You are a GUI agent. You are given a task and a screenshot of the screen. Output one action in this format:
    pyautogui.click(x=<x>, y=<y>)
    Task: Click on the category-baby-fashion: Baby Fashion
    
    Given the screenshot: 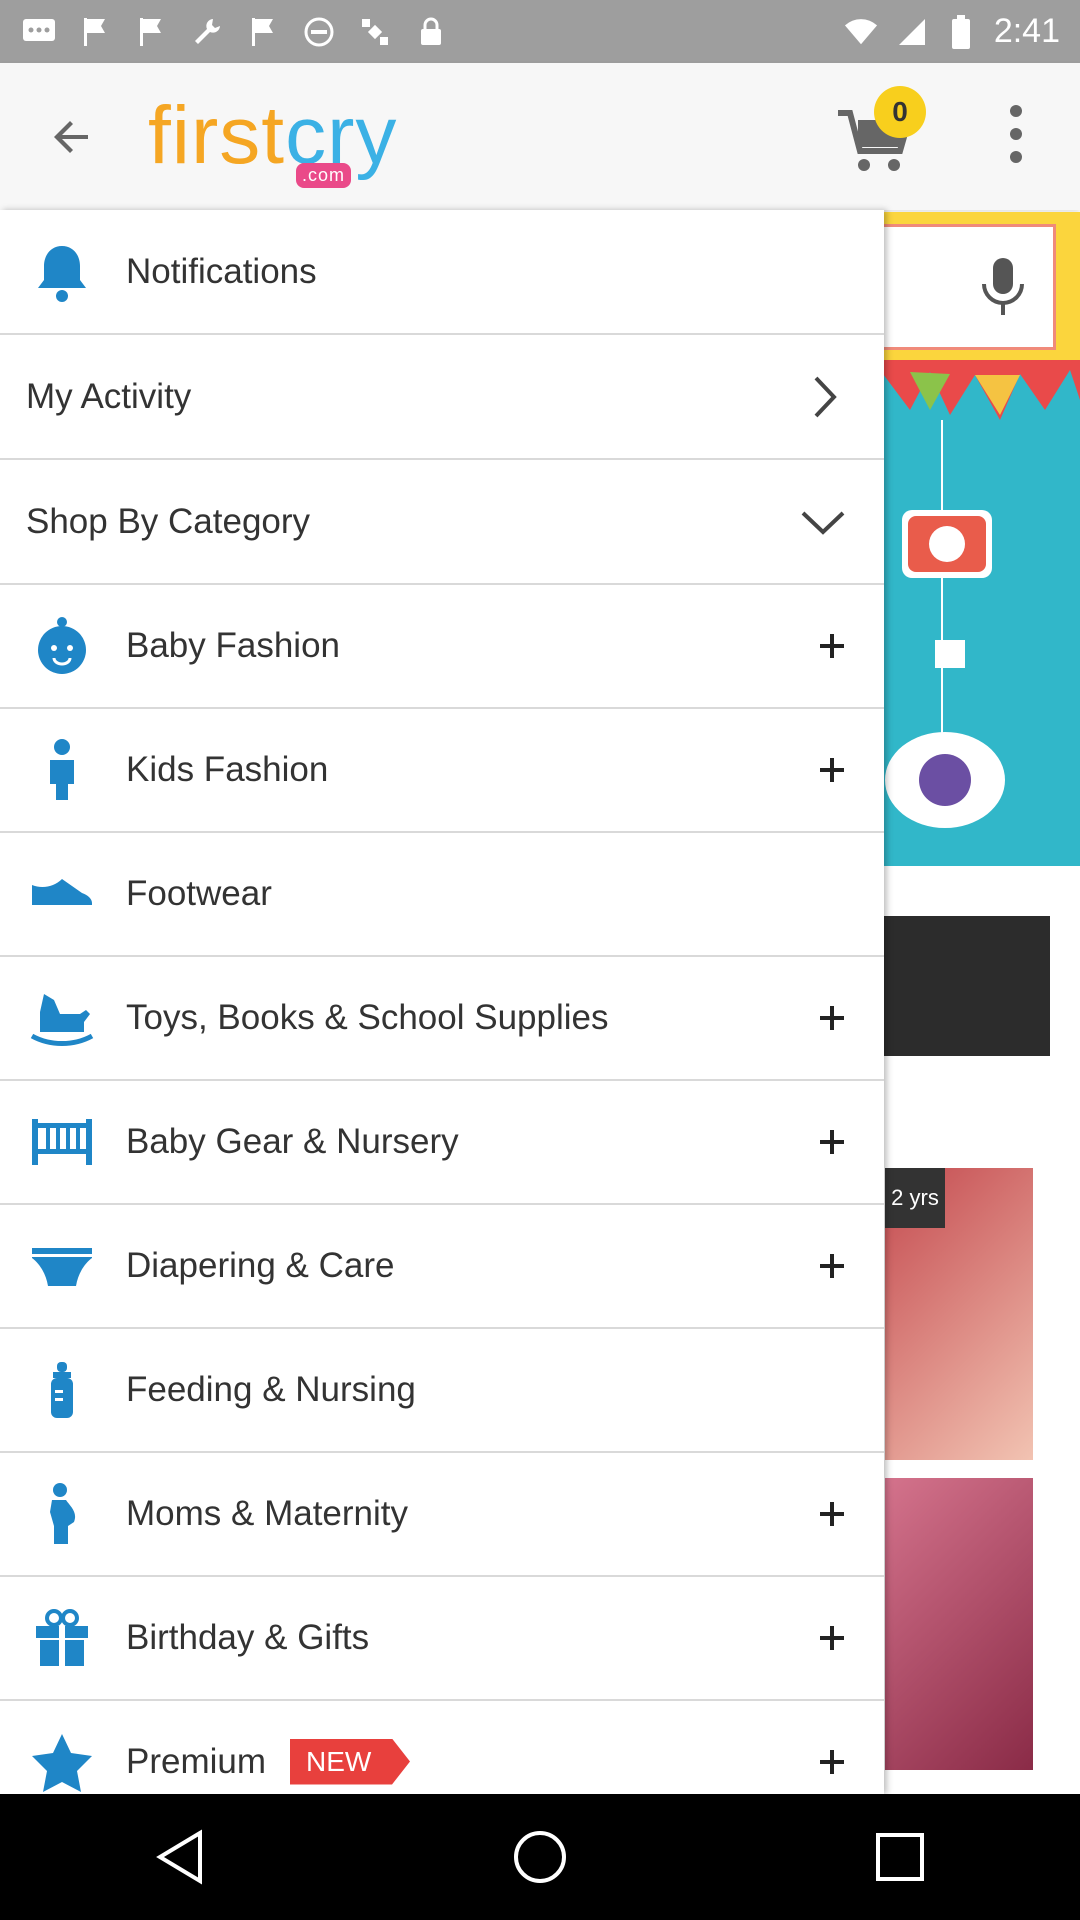 What is the action you would take?
    pyautogui.click(x=442, y=646)
    